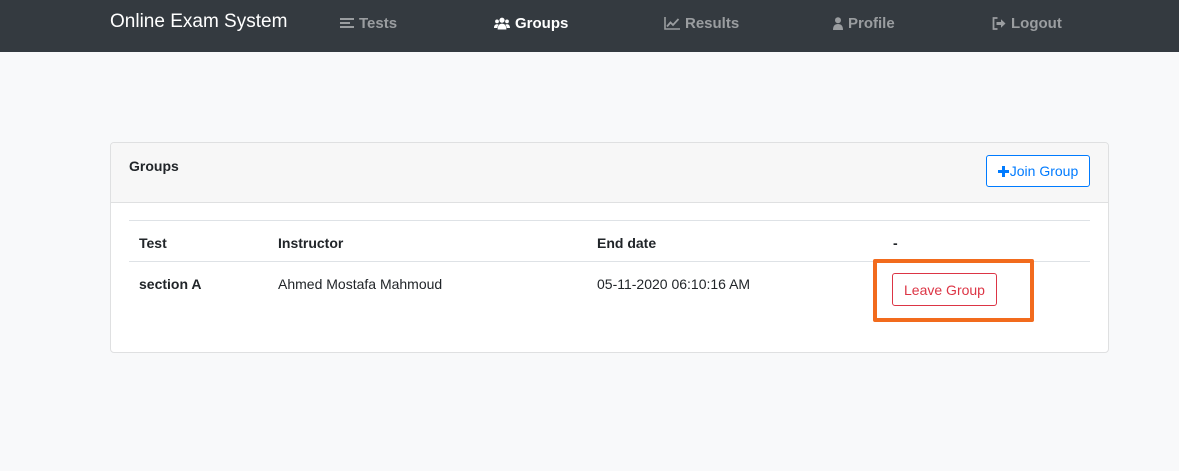  What do you see at coordinates (589, 26) in the screenshot?
I see `top-navbar: Online Exam System Tests Groups Results` at bounding box center [589, 26].